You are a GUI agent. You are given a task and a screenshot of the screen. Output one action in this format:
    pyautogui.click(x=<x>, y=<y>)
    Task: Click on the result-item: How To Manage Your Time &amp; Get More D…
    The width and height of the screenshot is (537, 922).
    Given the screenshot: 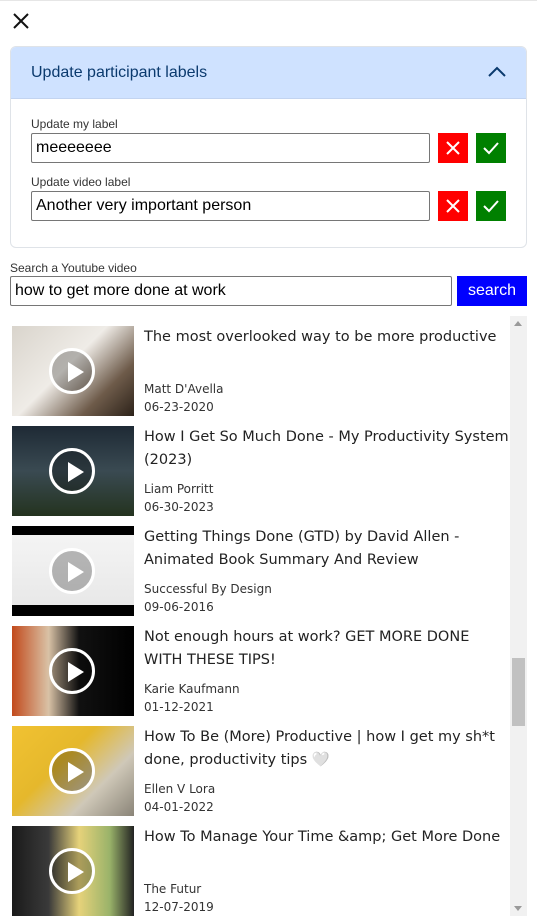 What is the action you would take?
    pyautogui.click(x=260, y=866)
    